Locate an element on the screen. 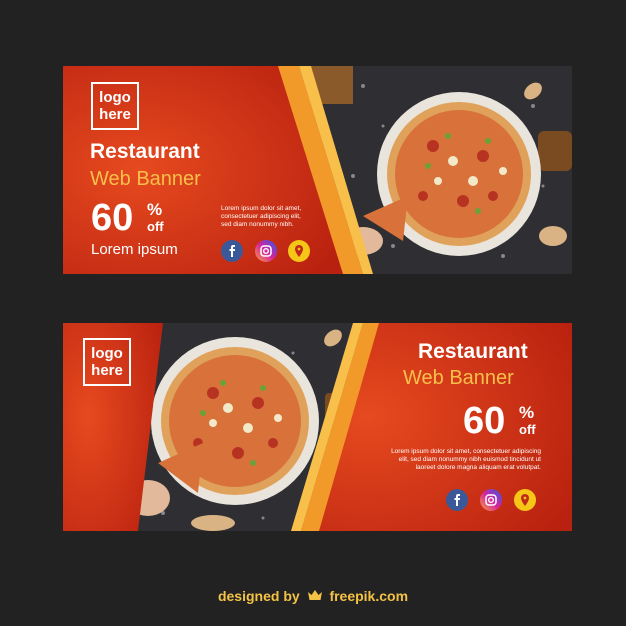  freepik-crown-icon is located at coordinates (315, 596).